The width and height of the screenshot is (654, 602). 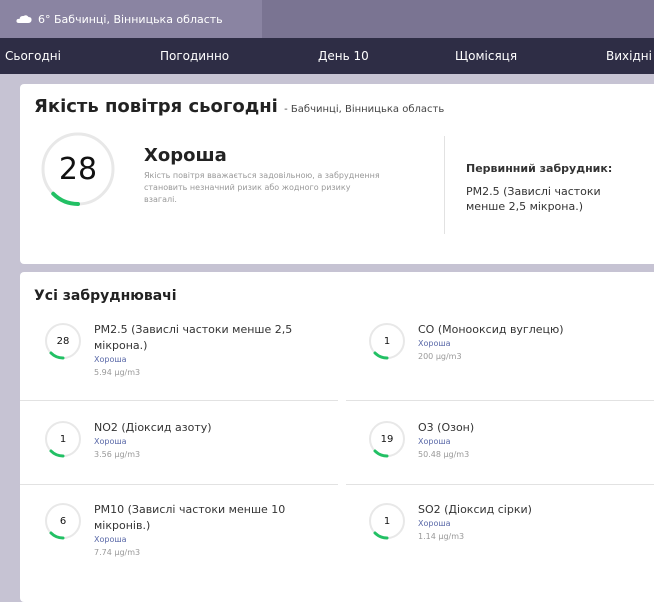 What do you see at coordinates (194, 56) in the screenshot?
I see `tab-hourly: Погодинно` at bounding box center [194, 56].